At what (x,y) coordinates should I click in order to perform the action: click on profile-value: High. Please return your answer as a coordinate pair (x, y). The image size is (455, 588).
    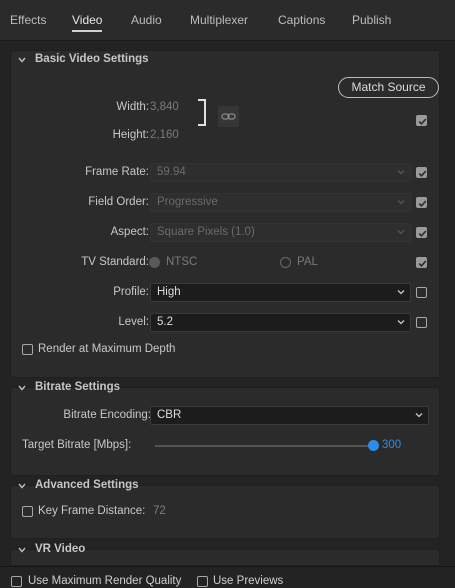
    Looking at the image, I should click on (169, 292).